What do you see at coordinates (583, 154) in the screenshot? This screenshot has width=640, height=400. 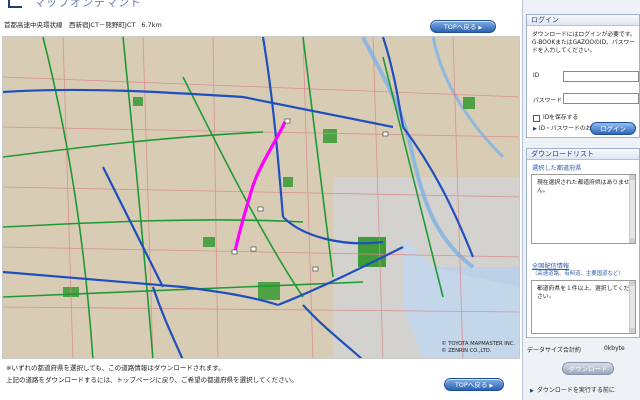 I see `download-list-title: ダウンロードリスト` at bounding box center [583, 154].